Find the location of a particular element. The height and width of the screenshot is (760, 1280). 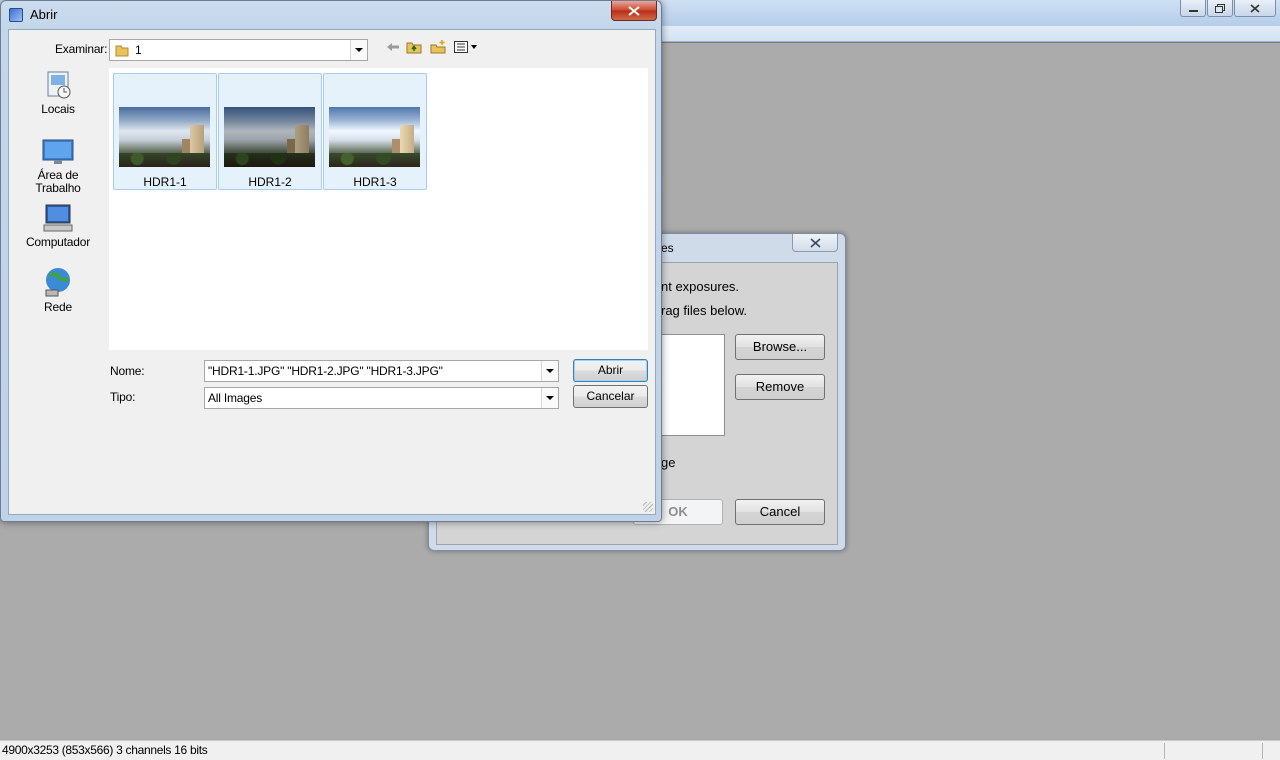

file-name: HDR1-3 is located at coordinates (375, 182).